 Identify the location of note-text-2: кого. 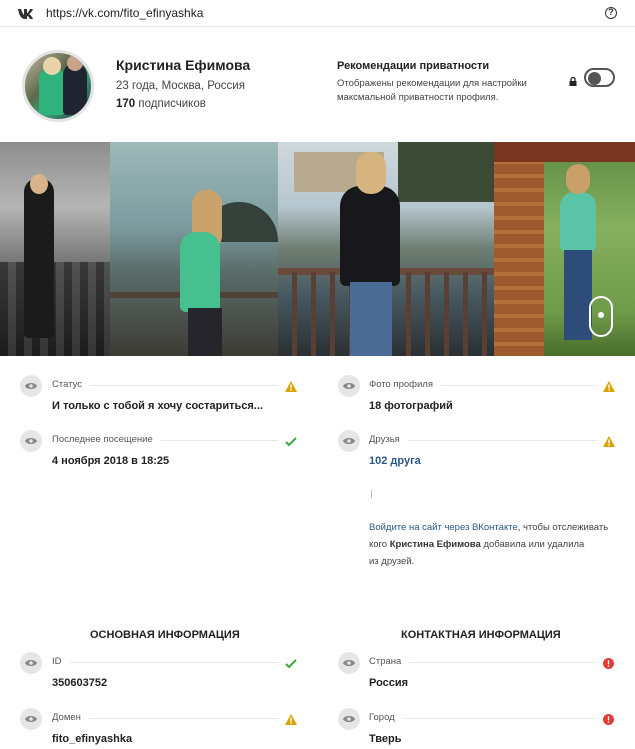
(379, 544).